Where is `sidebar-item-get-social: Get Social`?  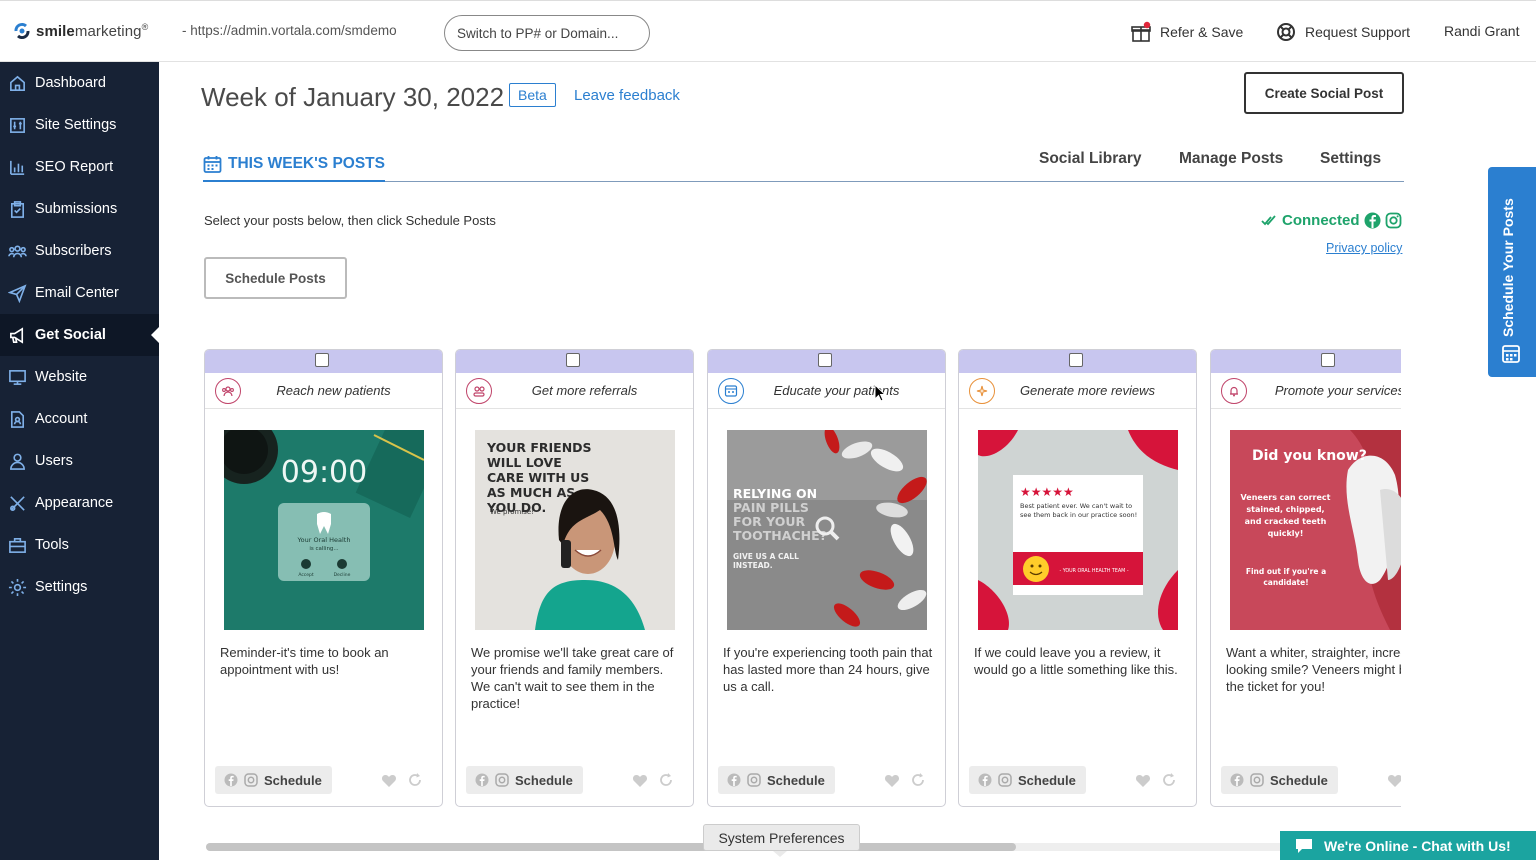
sidebar-item-get-social: Get Social is located at coordinates (79, 335).